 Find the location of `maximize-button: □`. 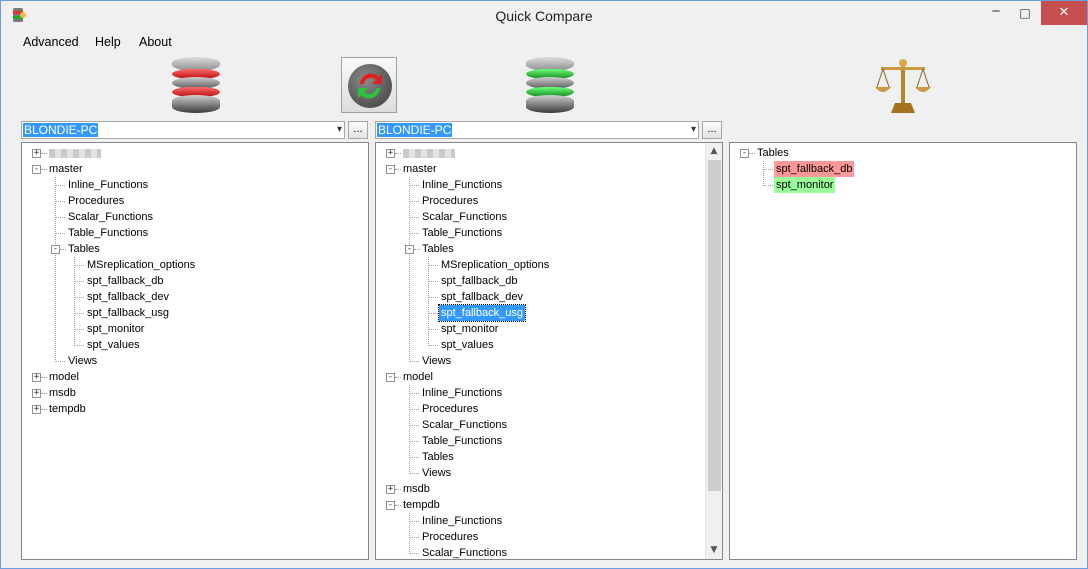

maximize-button: □ is located at coordinates (1025, 13).